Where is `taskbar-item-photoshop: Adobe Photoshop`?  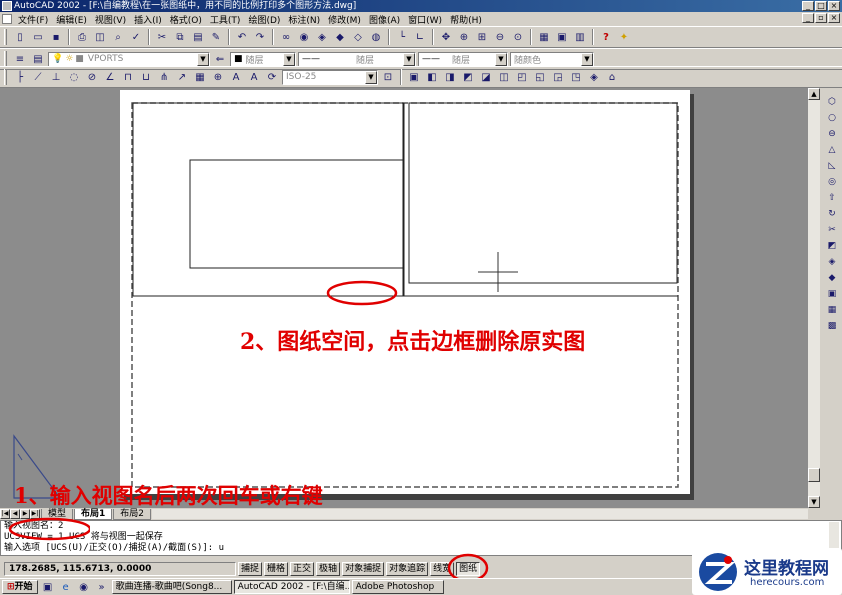 taskbar-item-photoshop: Adobe Photoshop is located at coordinates (397, 587).